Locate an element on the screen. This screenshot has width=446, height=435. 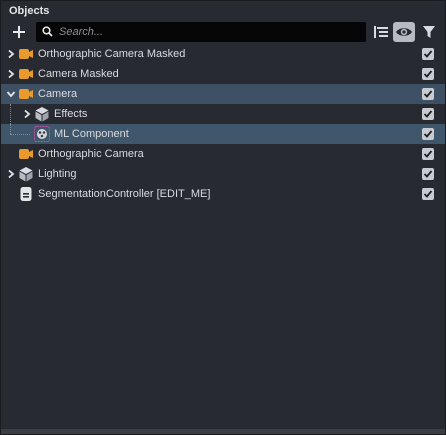
tree-guide-connector is located at coordinates (20, 134).